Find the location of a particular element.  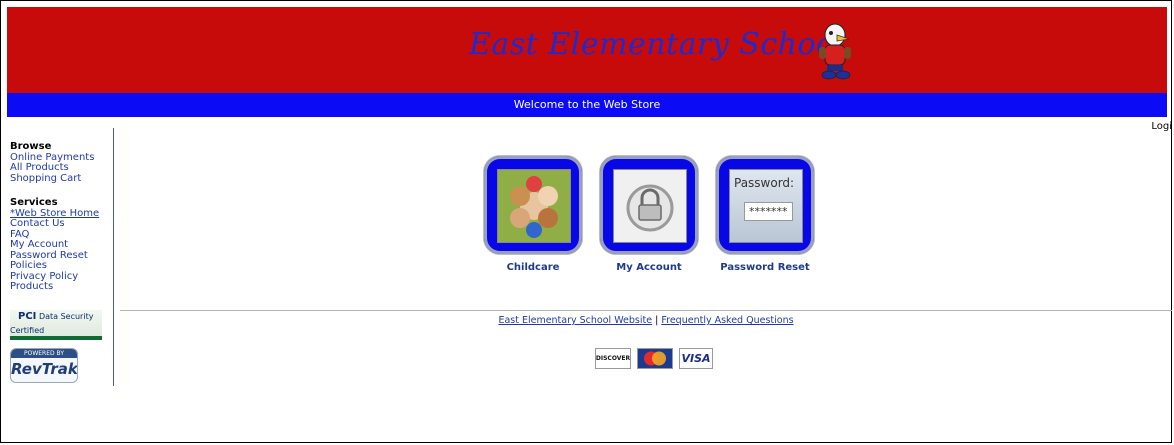

children-photo-icon is located at coordinates (534, 206).